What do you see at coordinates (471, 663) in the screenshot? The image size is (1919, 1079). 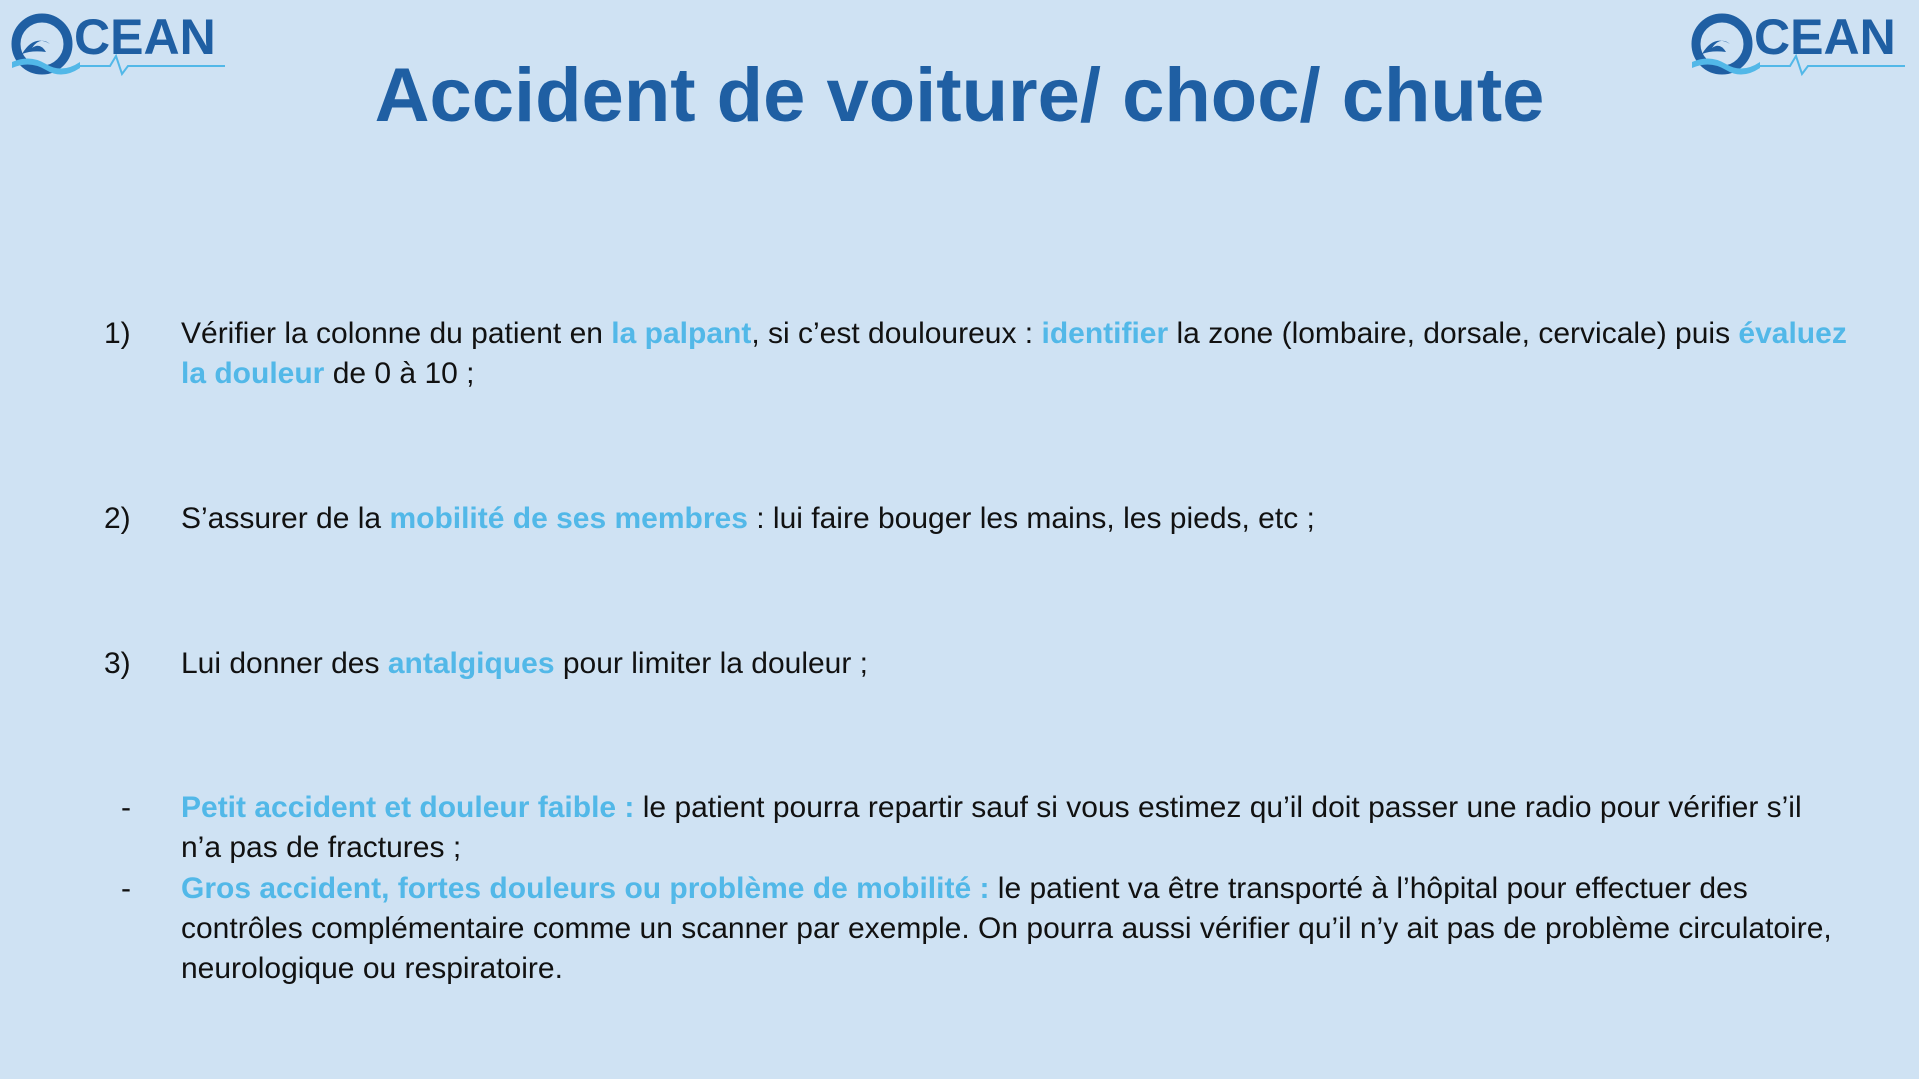 I see `highlight-text: antalgiques` at bounding box center [471, 663].